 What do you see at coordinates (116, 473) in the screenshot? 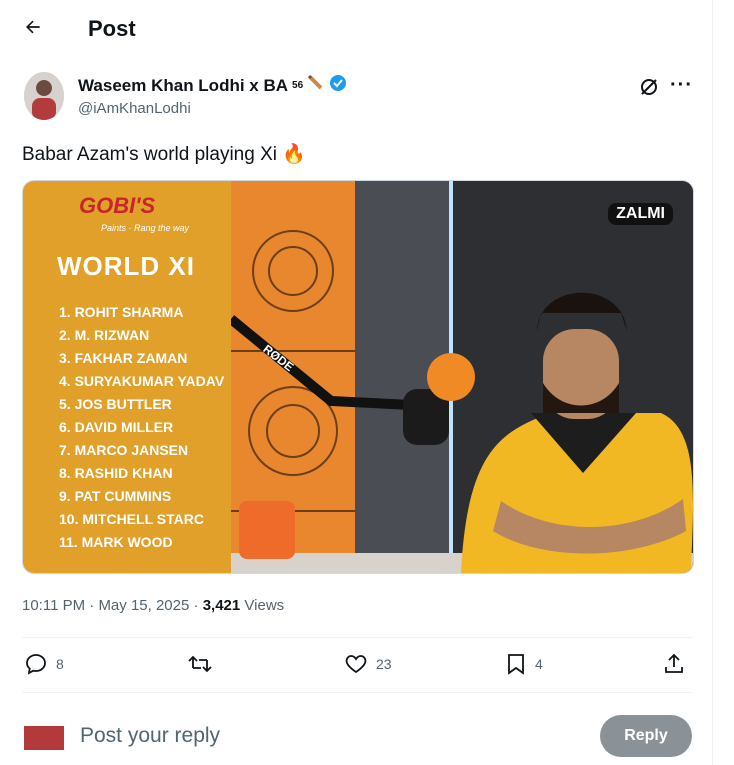
I see `list-item: 8. RASHID KHAN` at bounding box center [116, 473].